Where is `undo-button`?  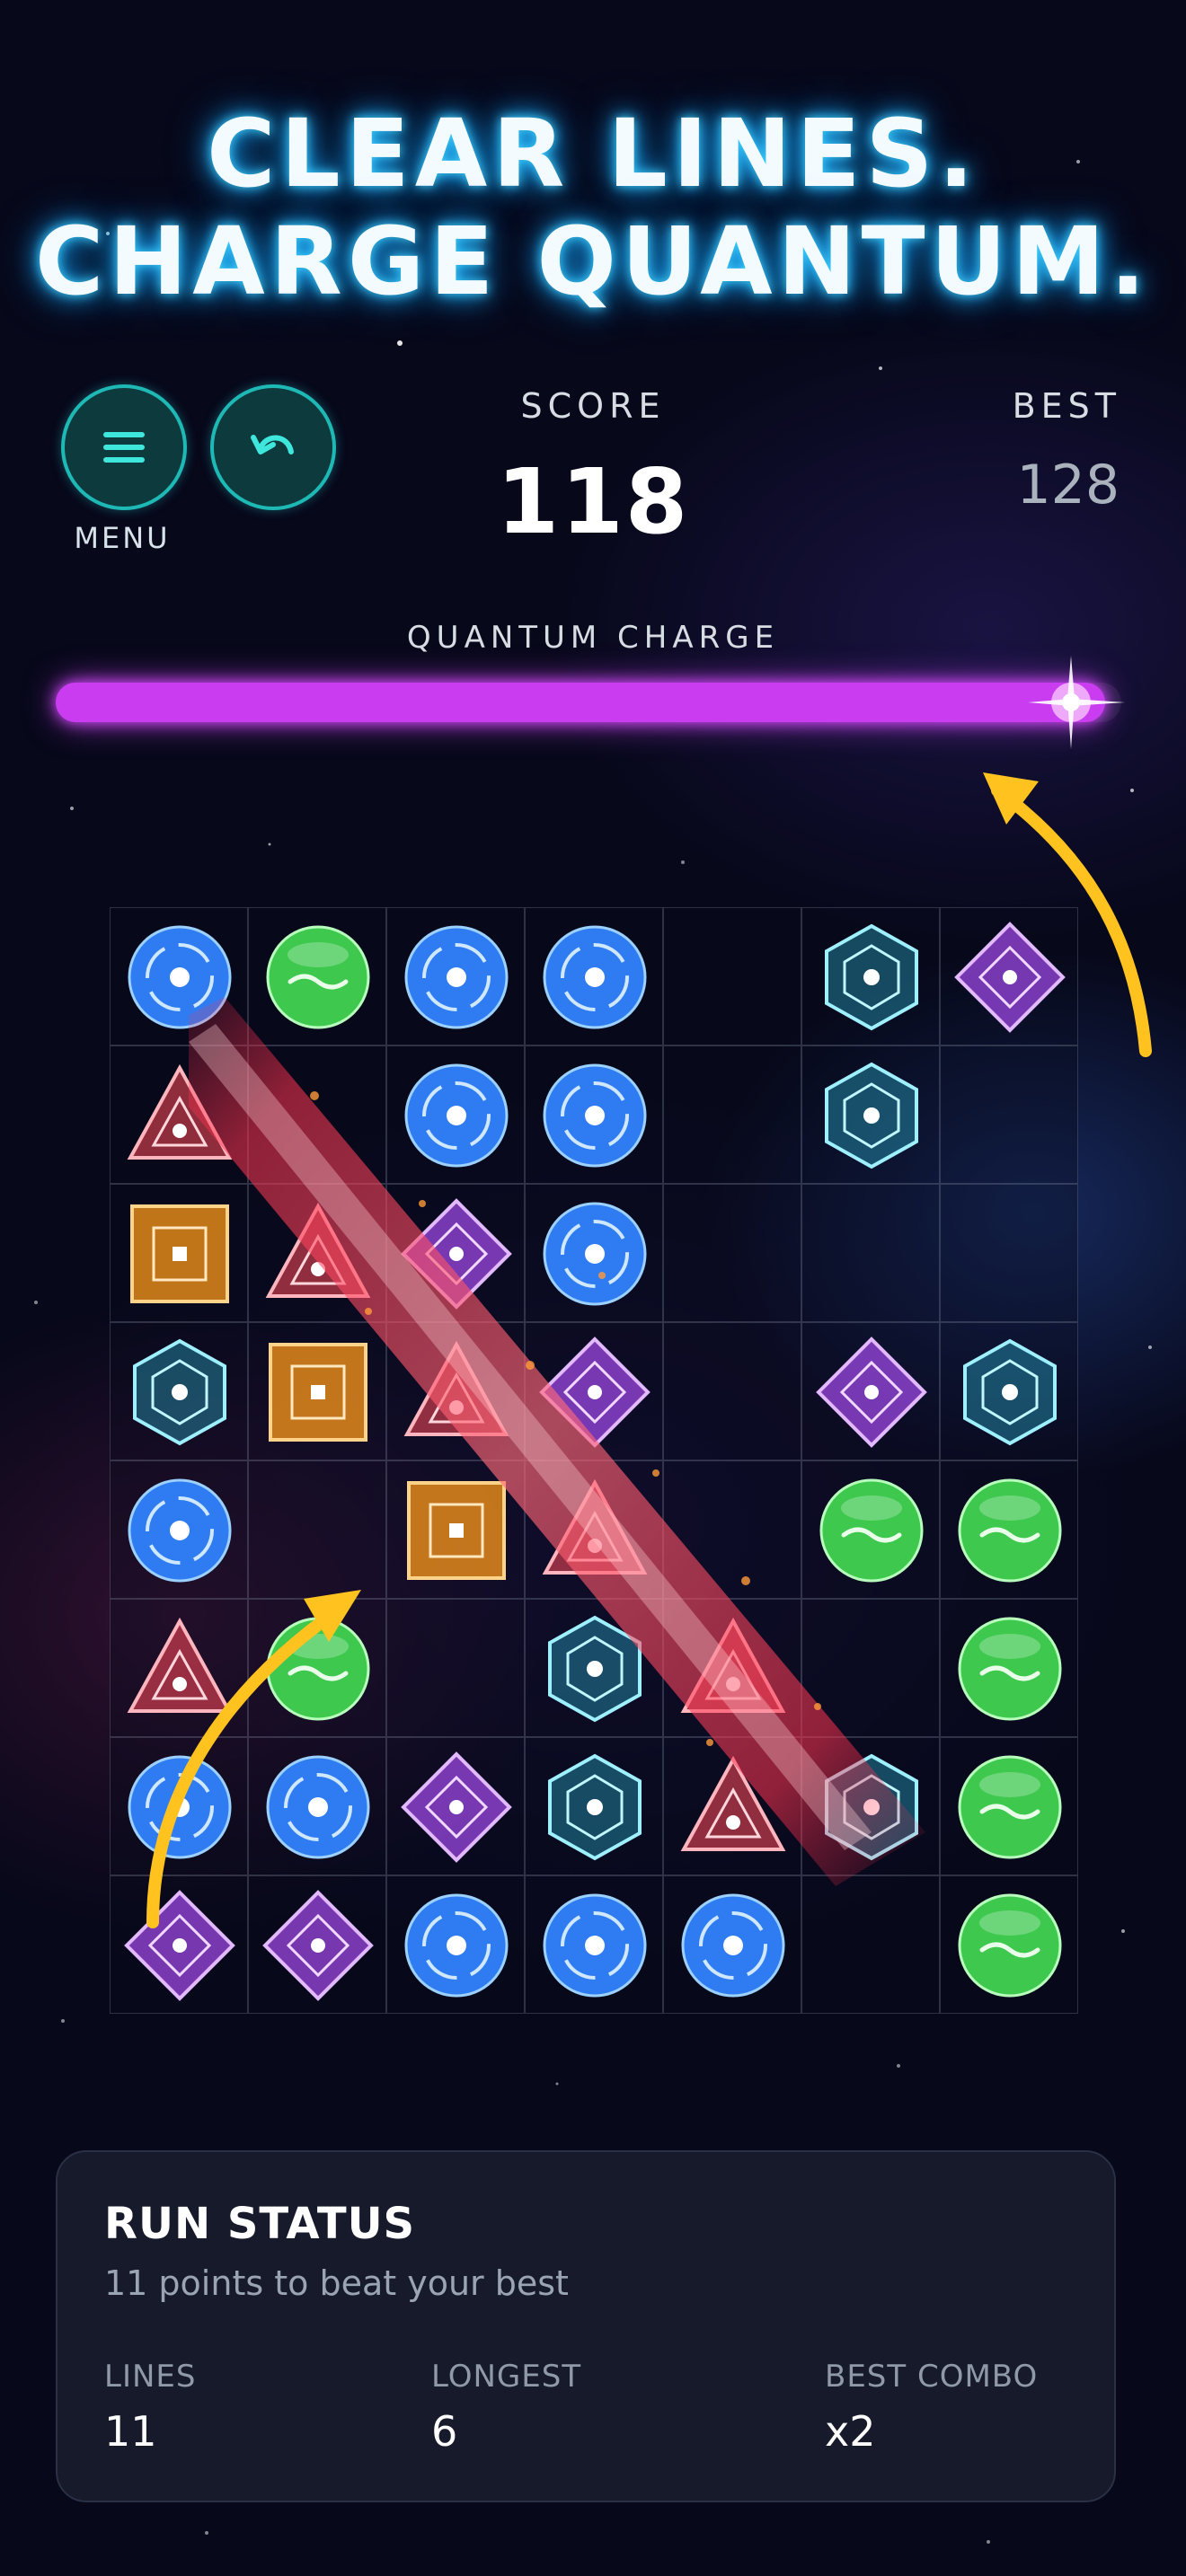
undo-button is located at coordinates (273, 447).